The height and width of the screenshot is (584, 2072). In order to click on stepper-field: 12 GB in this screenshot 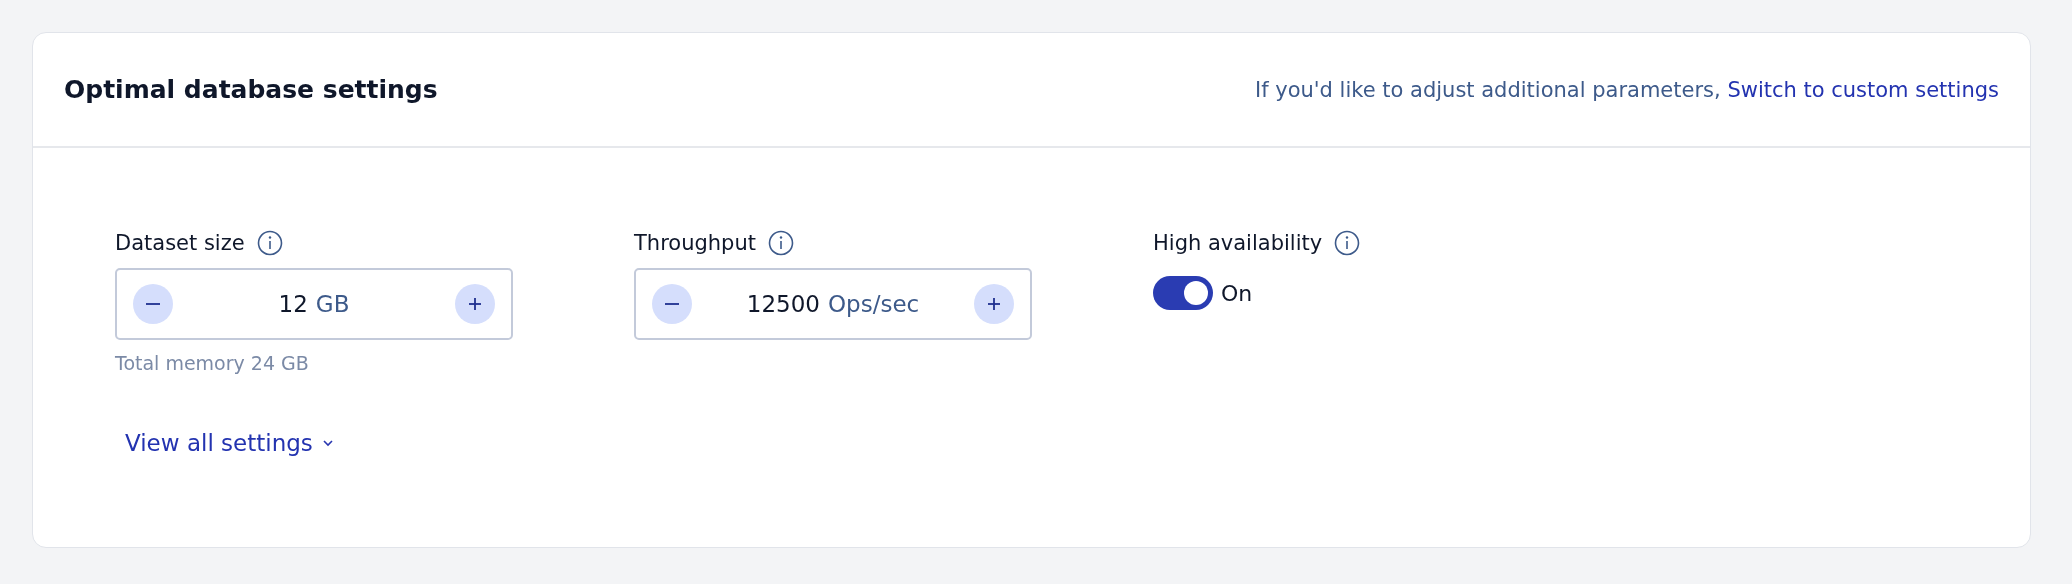, I will do `click(314, 304)`.